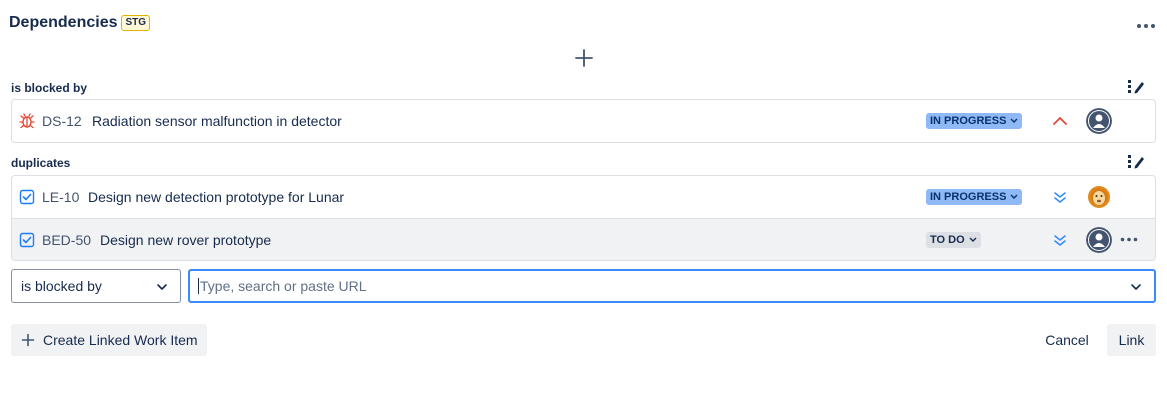 The height and width of the screenshot is (395, 1167). Describe the element at coordinates (1060, 121) in the screenshot. I see `priority-high-icon` at that location.